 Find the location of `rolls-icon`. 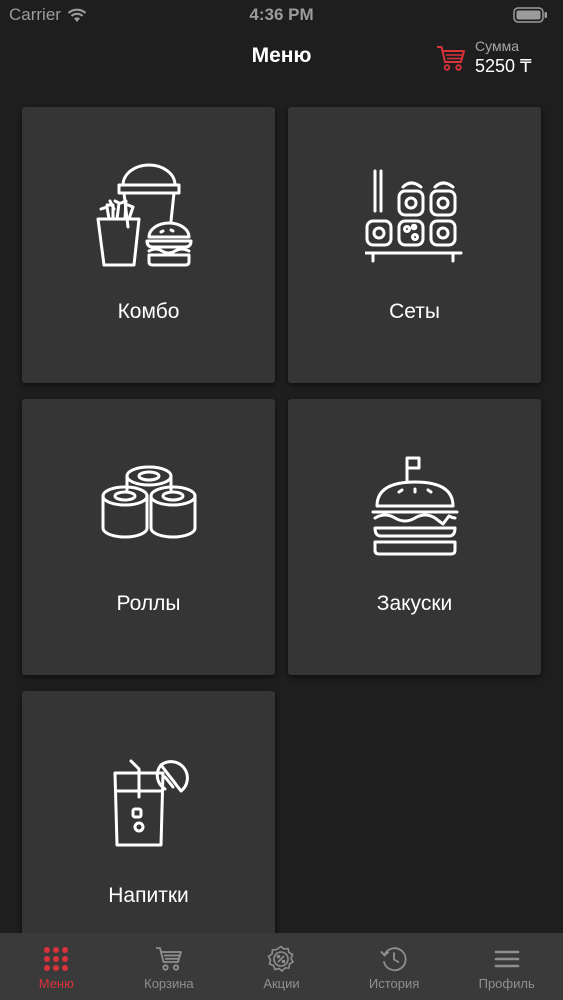

rolls-icon is located at coordinates (148, 502).